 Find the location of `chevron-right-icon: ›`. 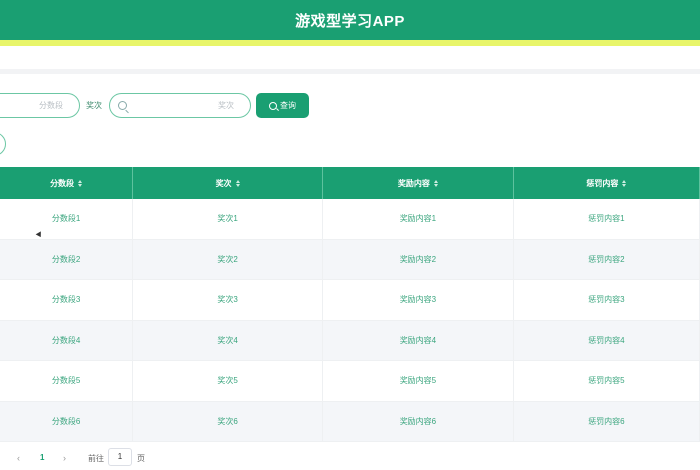

chevron-right-icon: › is located at coordinates (64, 458).